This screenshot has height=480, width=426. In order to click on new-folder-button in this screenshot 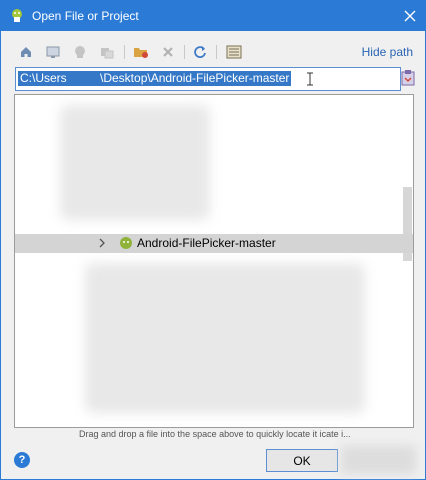, I will do `click(141, 52)`.